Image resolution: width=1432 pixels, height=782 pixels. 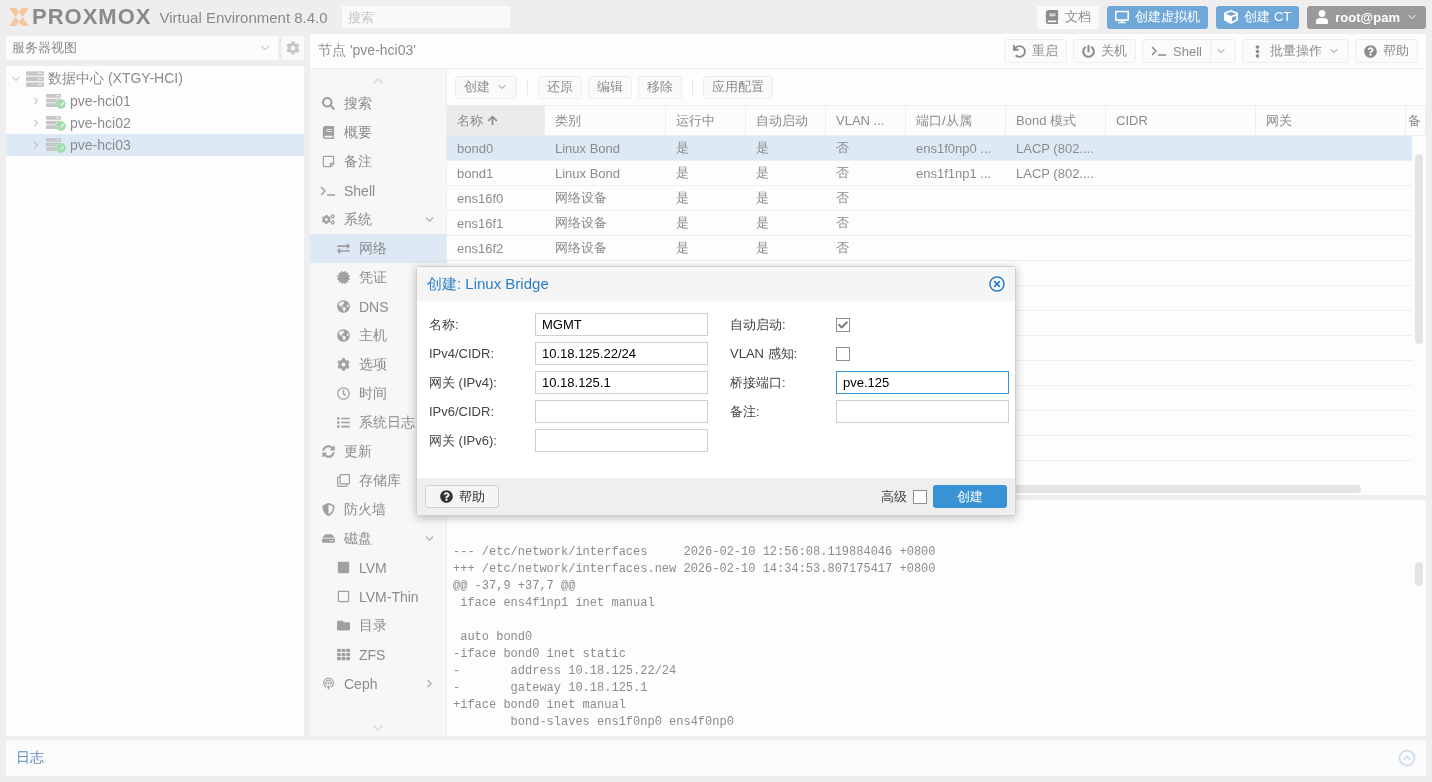 What do you see at coordinates (328, 683) in the screenshot?
I see `signal-arcs-icon` at bounding box center [328, 683].